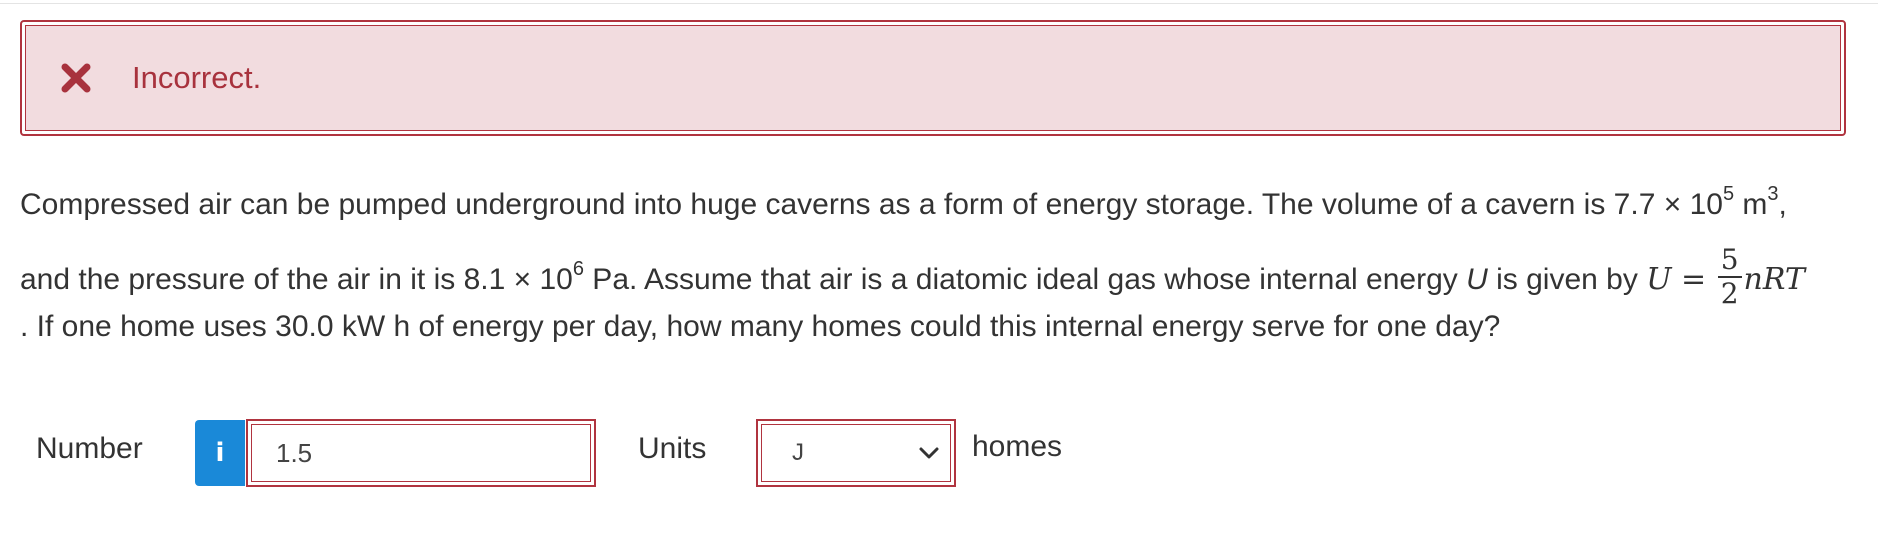  I want to click on formula-lhs: U, so click(1659, 279).